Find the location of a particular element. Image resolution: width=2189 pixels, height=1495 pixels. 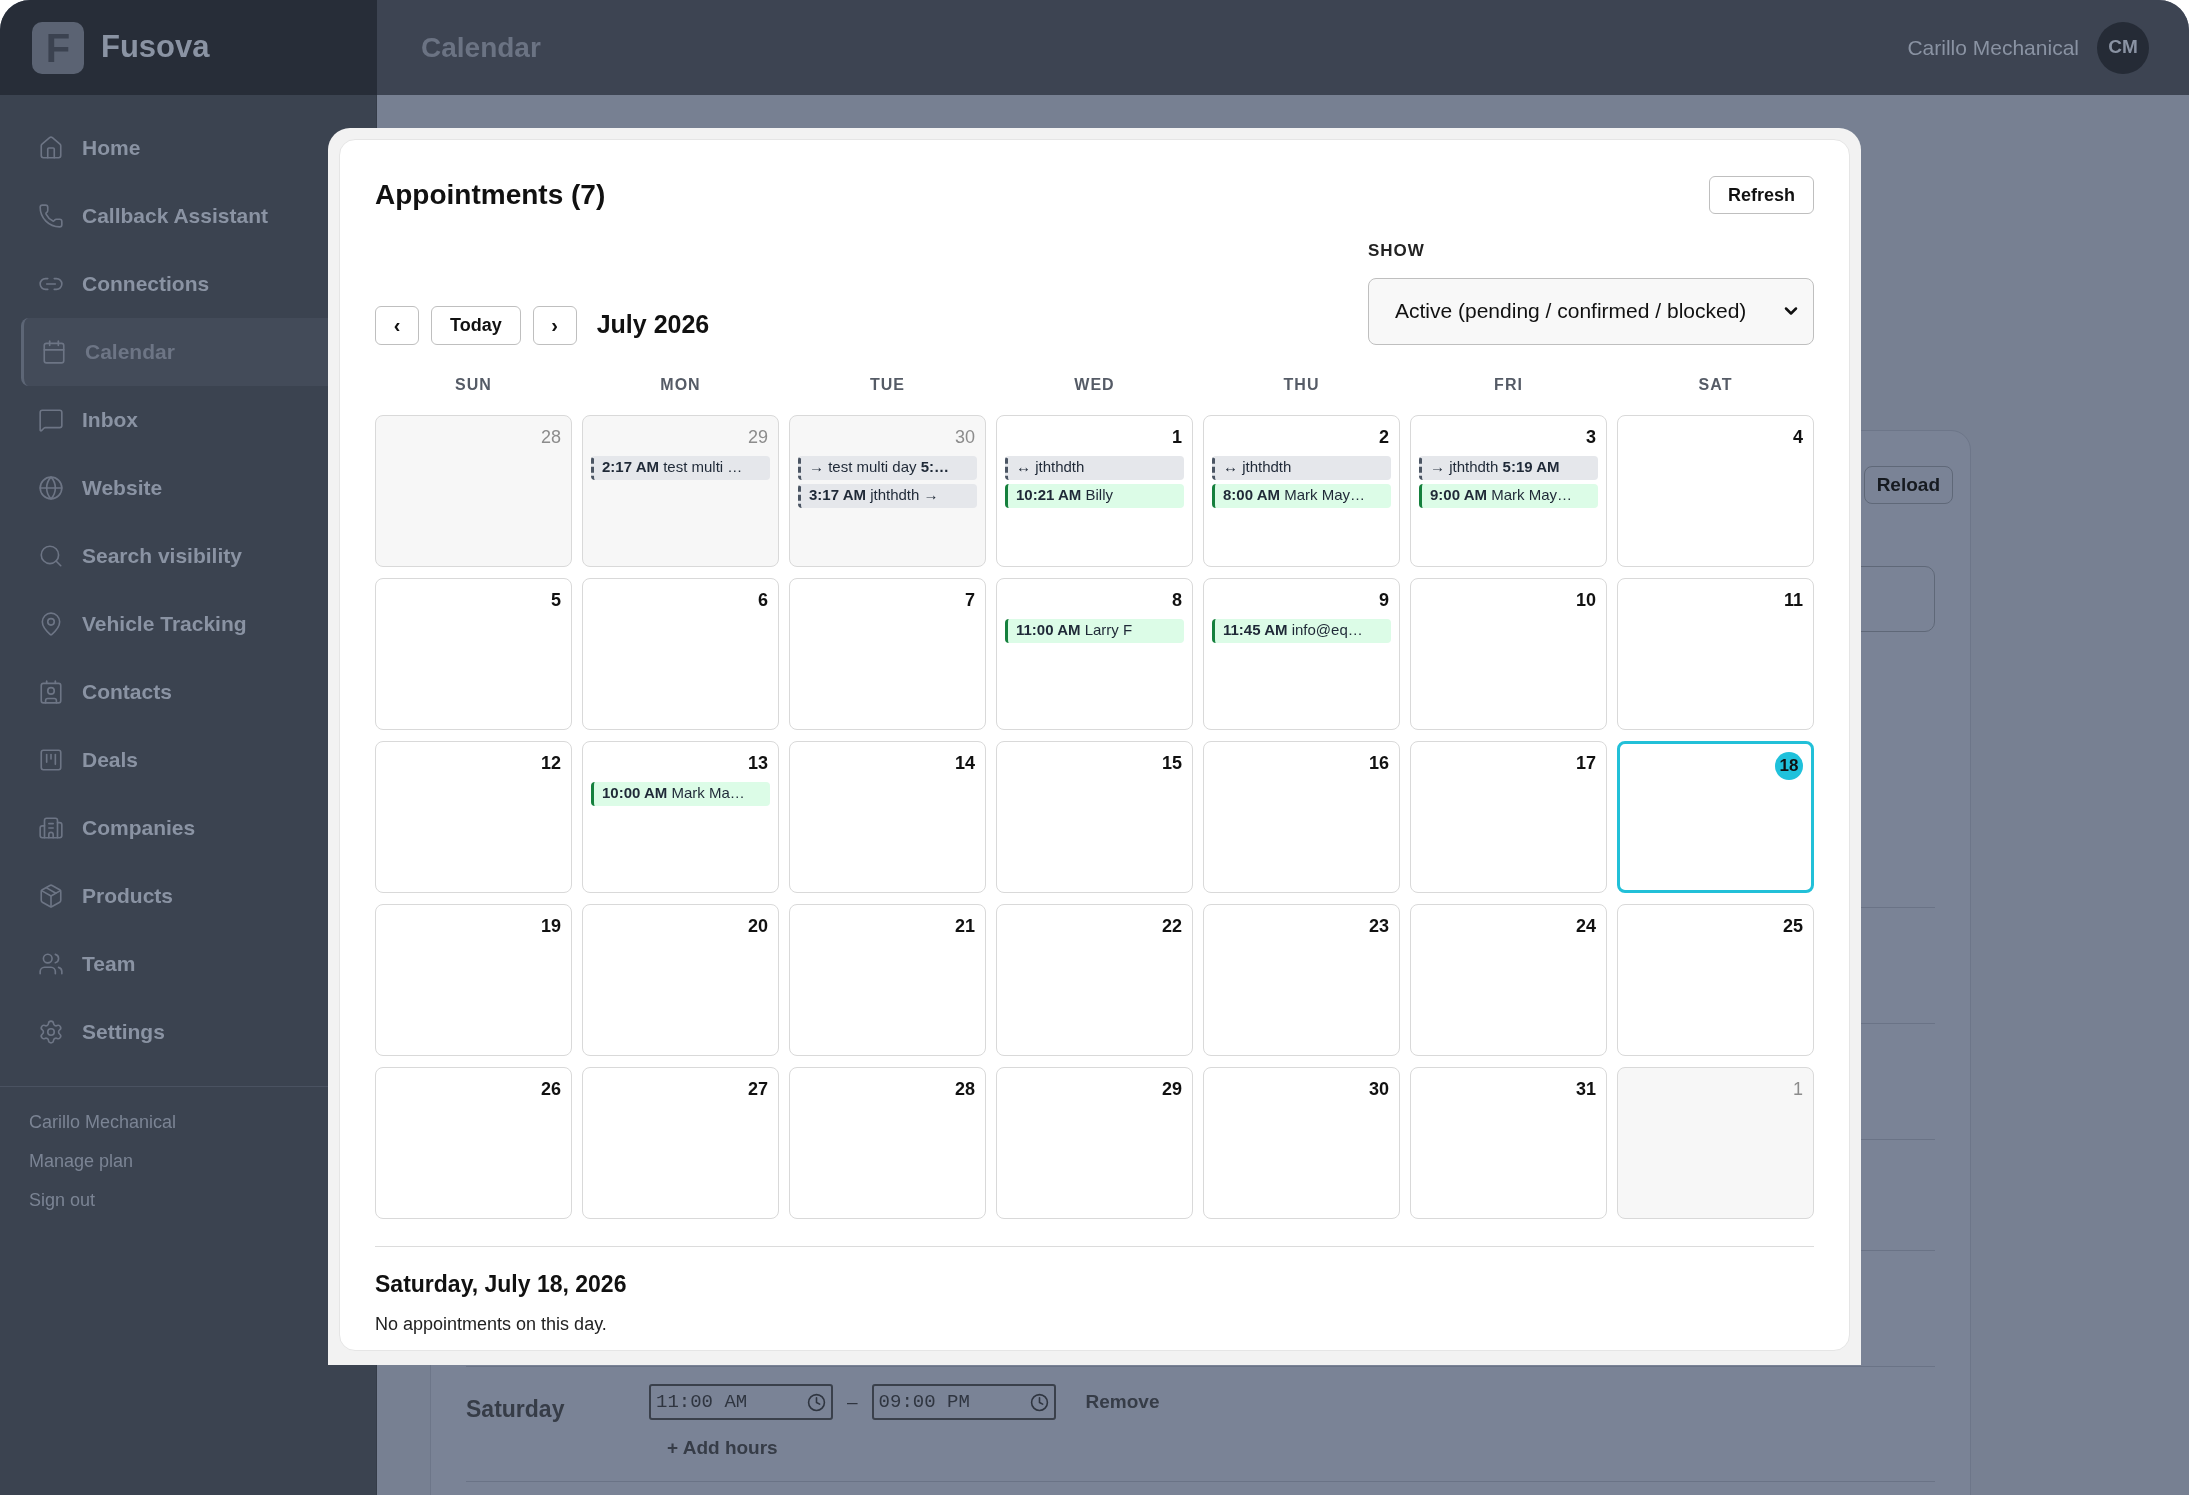

settings-icon is located at coordinates (51, 1032).